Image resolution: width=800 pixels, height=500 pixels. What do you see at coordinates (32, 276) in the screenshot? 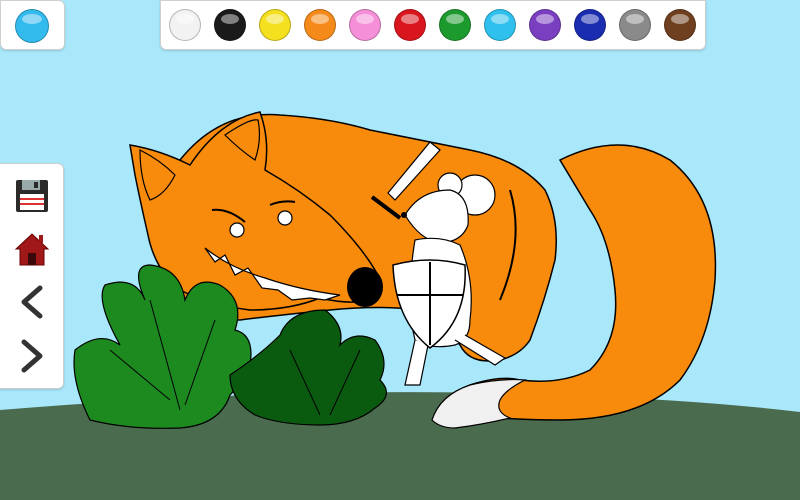
I see `tool-panel` at bounding box center [32, 276].